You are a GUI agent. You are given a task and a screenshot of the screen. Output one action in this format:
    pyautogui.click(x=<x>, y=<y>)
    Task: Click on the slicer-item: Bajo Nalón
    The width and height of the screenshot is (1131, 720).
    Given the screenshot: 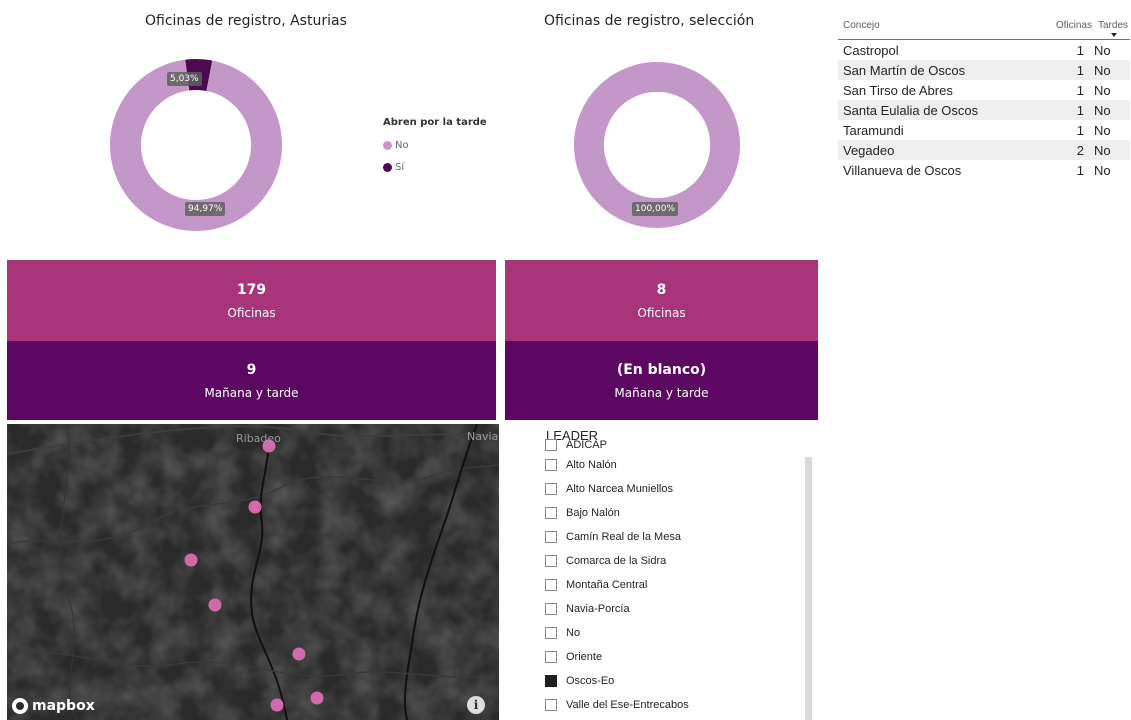 What is the action you would take?
    pyautogui.click(x=617, y=513)
    